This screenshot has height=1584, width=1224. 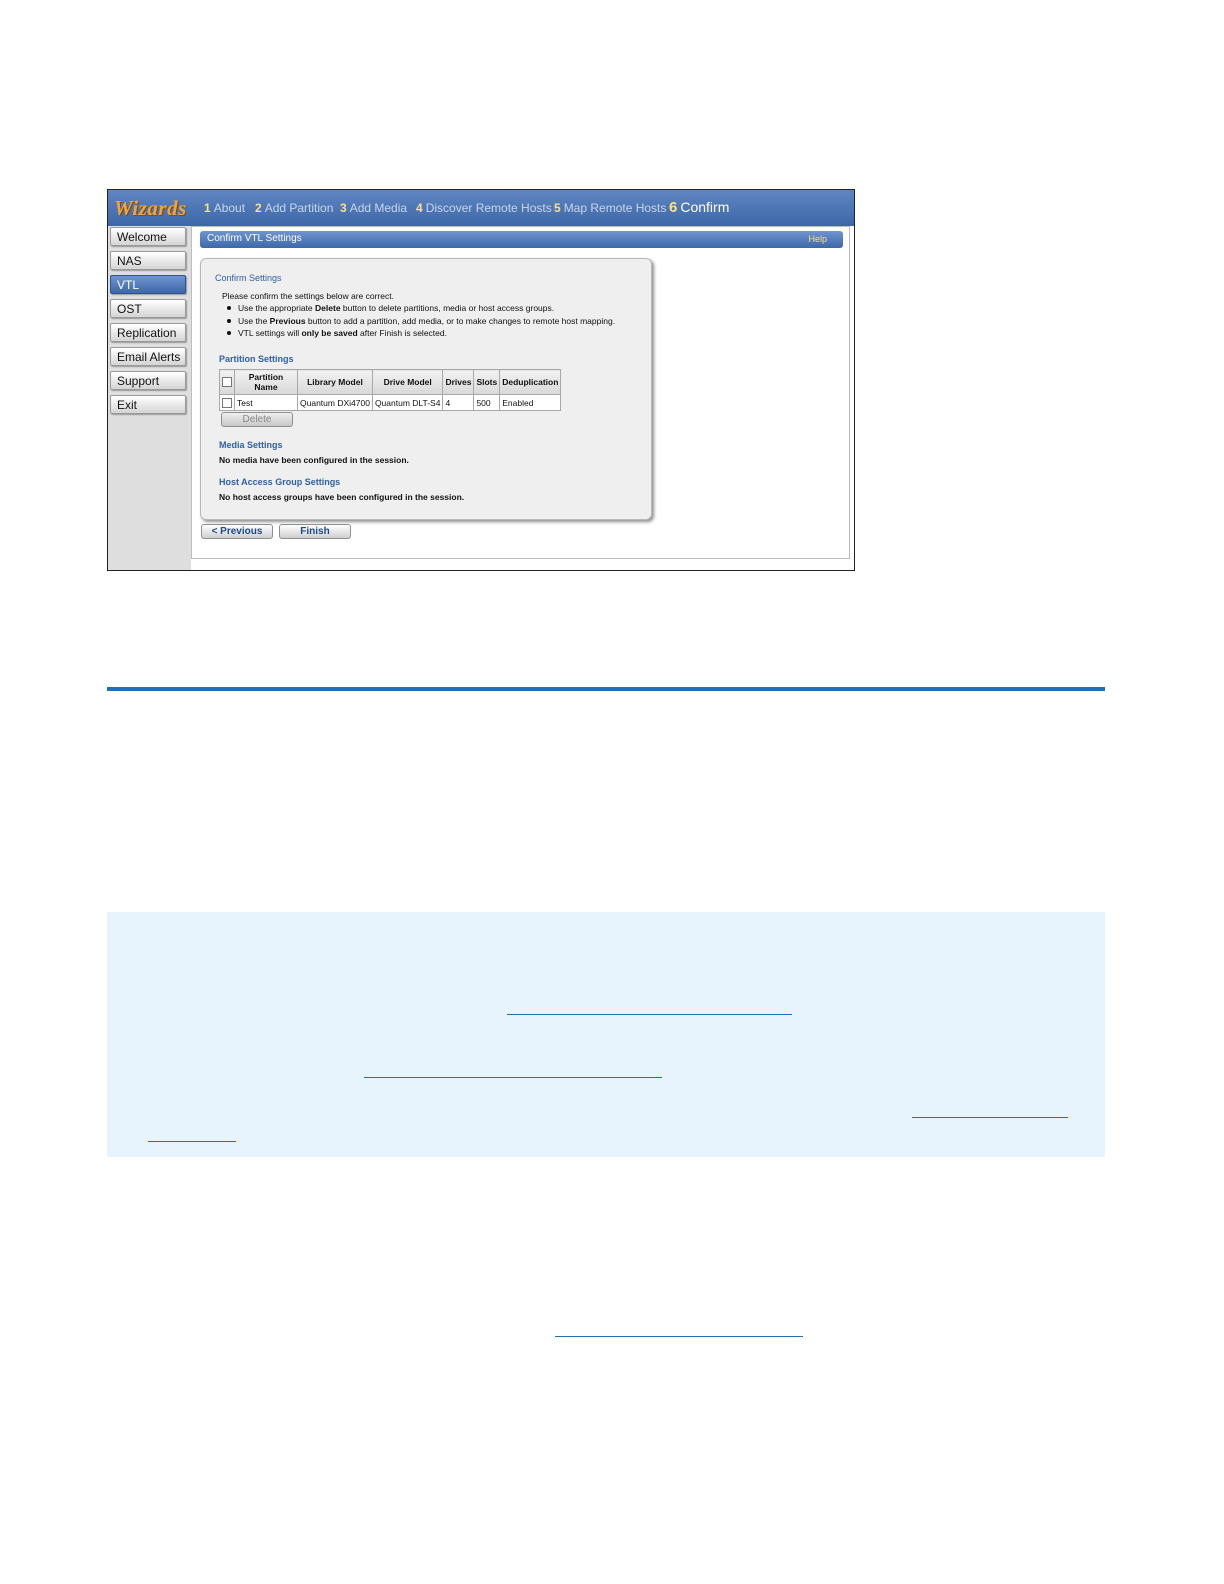 I want to click on select-all-checkbox, so click(x=227, y=382).